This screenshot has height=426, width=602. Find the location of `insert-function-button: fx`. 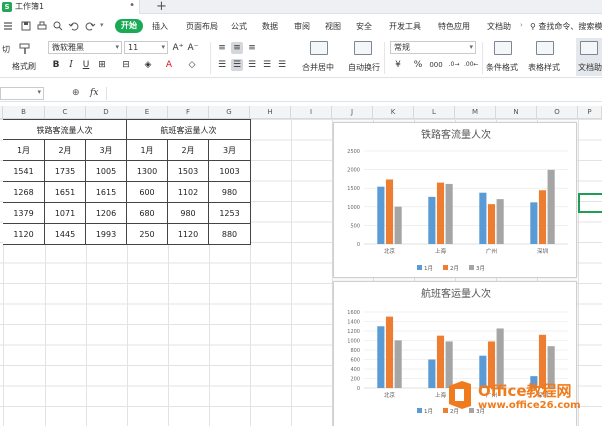

insert-function-button: fx is located at coordinates (94, 93).